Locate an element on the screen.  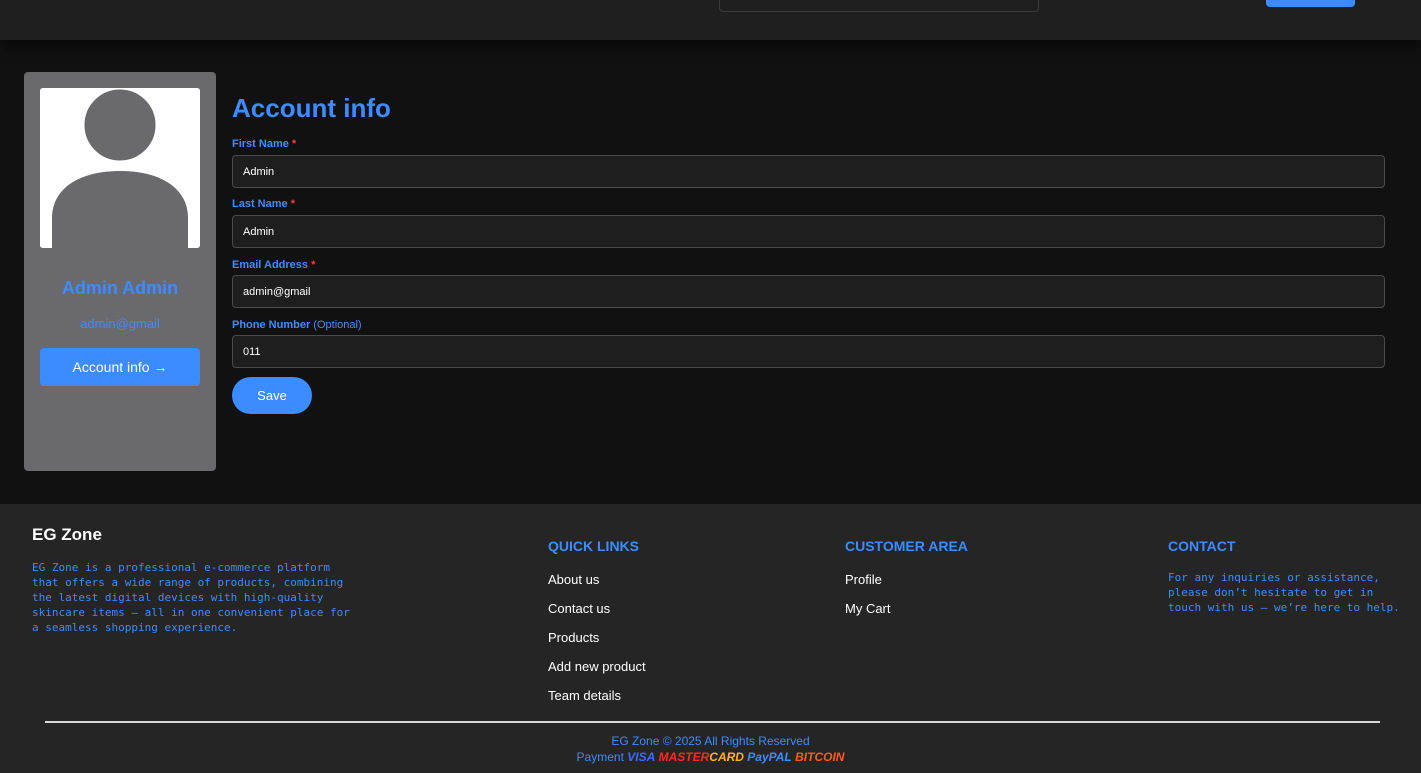
save-button: Save is located at coordinates (272, 395).